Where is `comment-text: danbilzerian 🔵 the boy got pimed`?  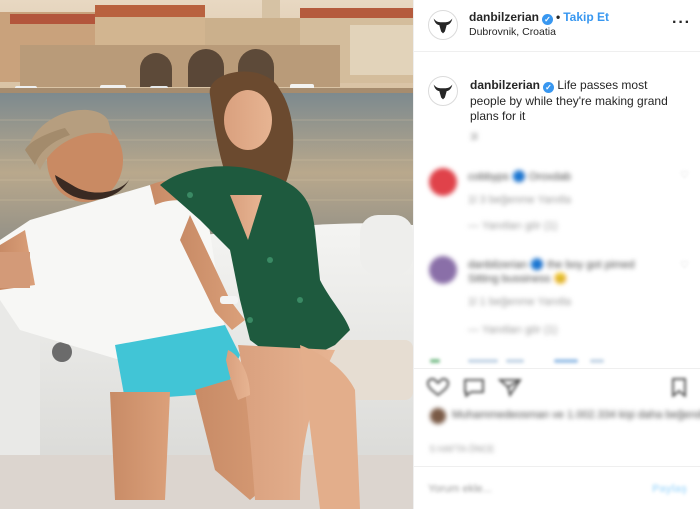
comment-text: danbilzerian 🔵 the boy got pimed is located at coordinates (551, 265).